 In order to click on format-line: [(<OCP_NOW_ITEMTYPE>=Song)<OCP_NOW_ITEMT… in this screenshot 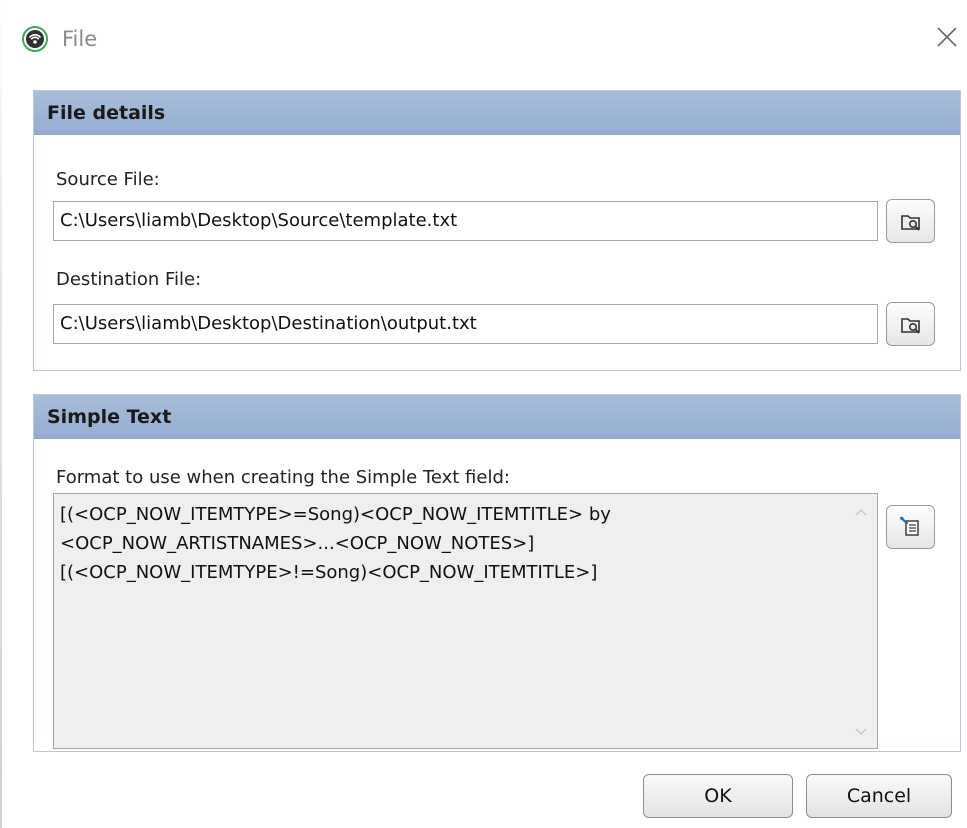, I will do `click(335, 514)`.